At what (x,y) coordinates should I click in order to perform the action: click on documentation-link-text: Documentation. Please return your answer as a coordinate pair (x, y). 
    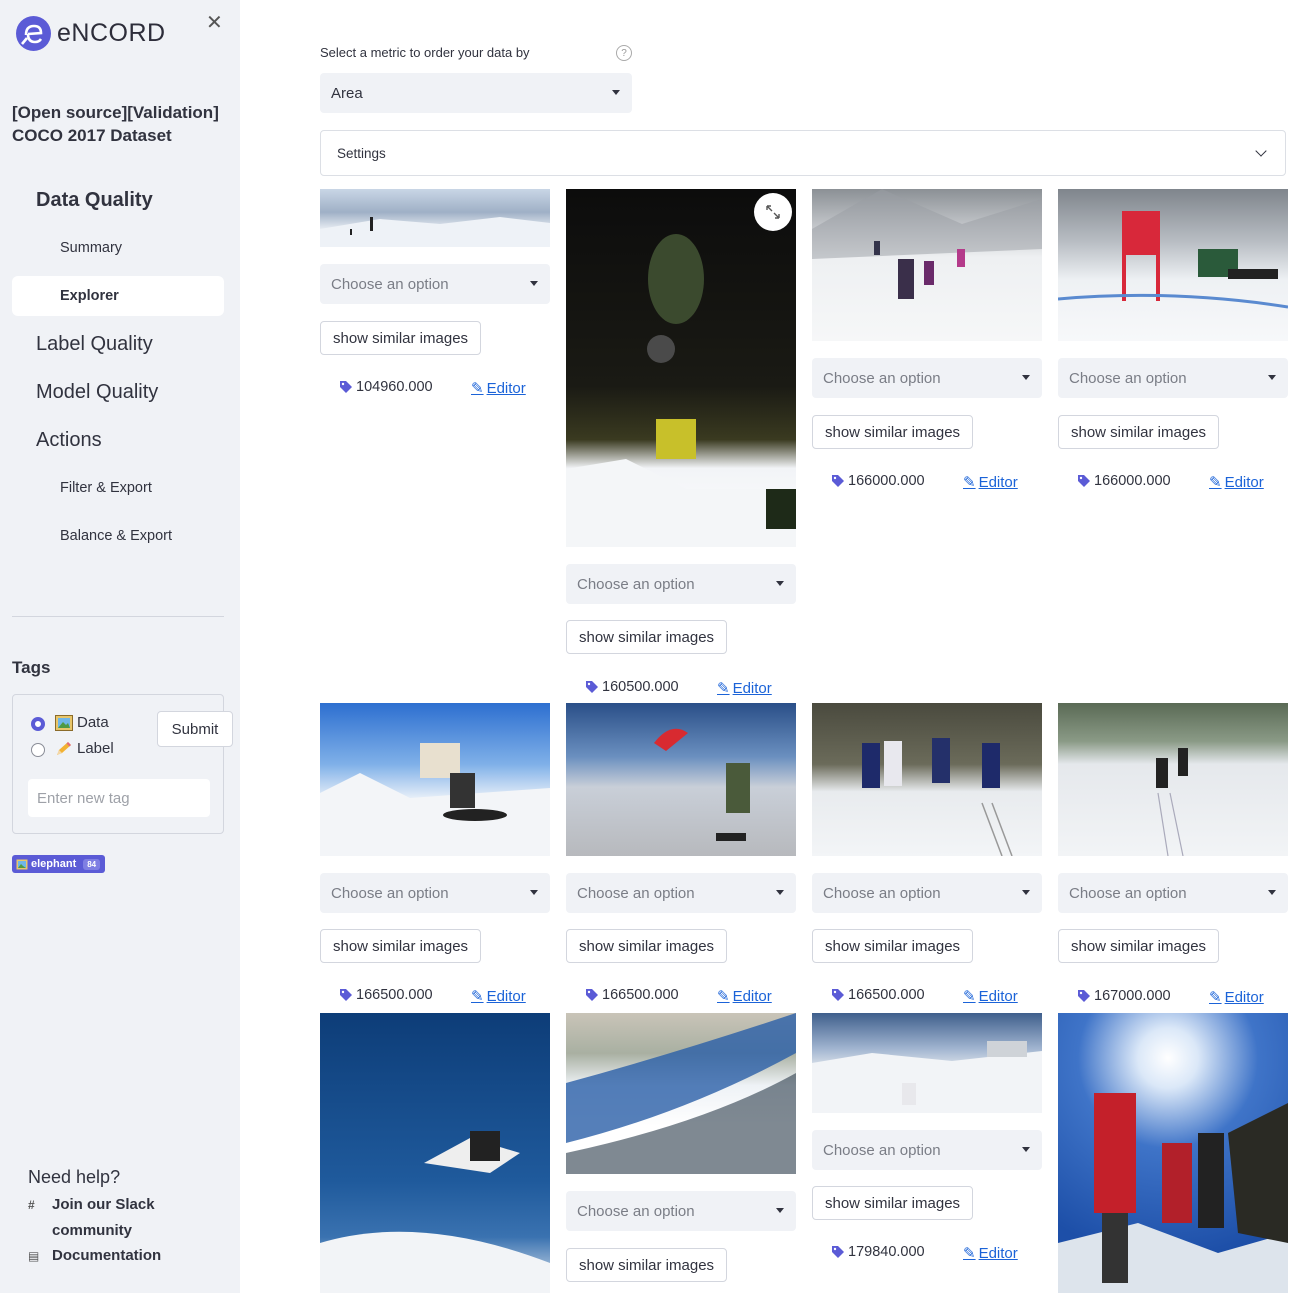
    Looking at the image, I should click on (107, 1255).